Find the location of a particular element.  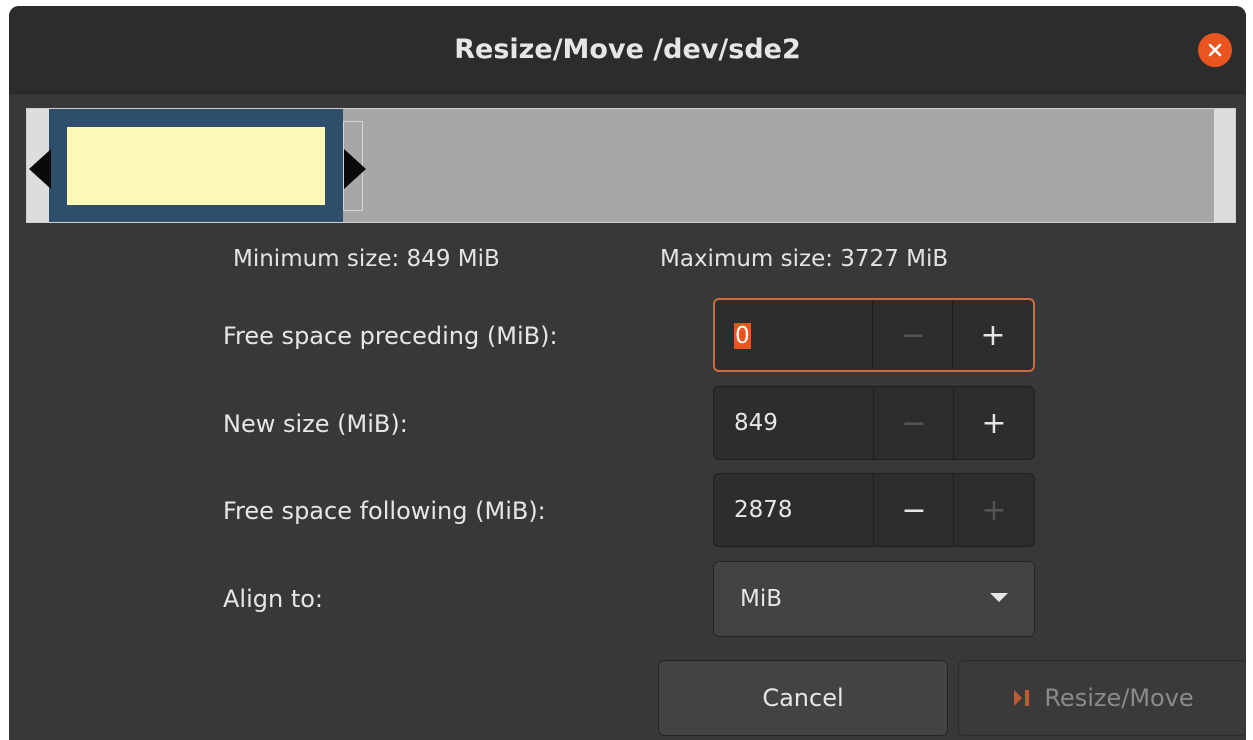

new-size-increment-button: + is located at coordinates (993, 423).